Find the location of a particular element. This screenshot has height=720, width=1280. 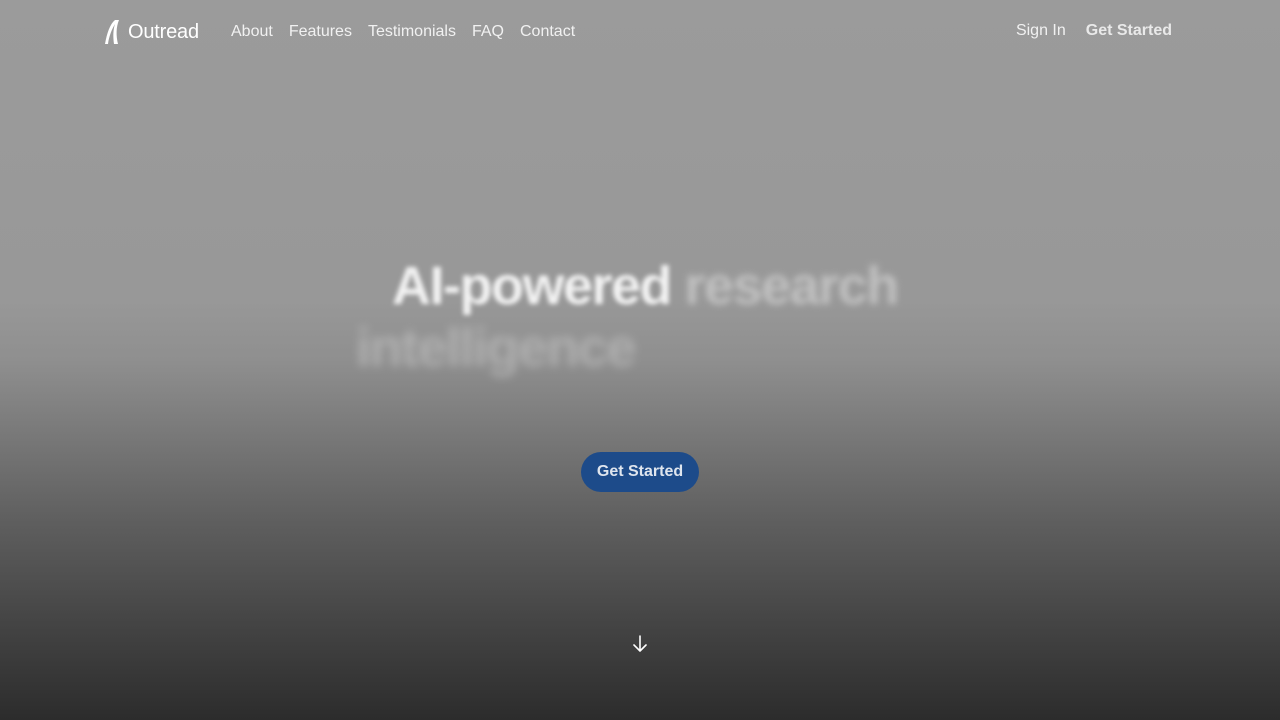

nav-links: About Features Testimonials FAQ Contact is located at coordinates (411, 32).